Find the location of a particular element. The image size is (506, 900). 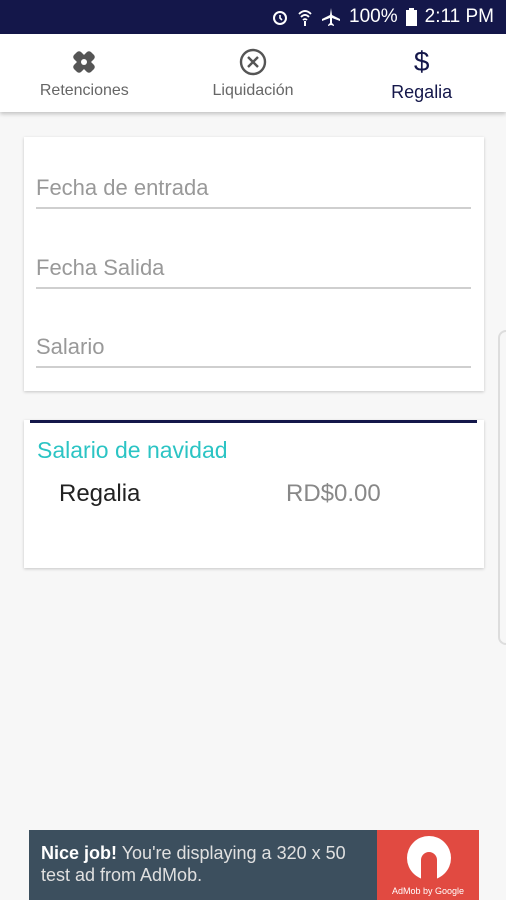

salario-field is located at coordinates (253, 349).